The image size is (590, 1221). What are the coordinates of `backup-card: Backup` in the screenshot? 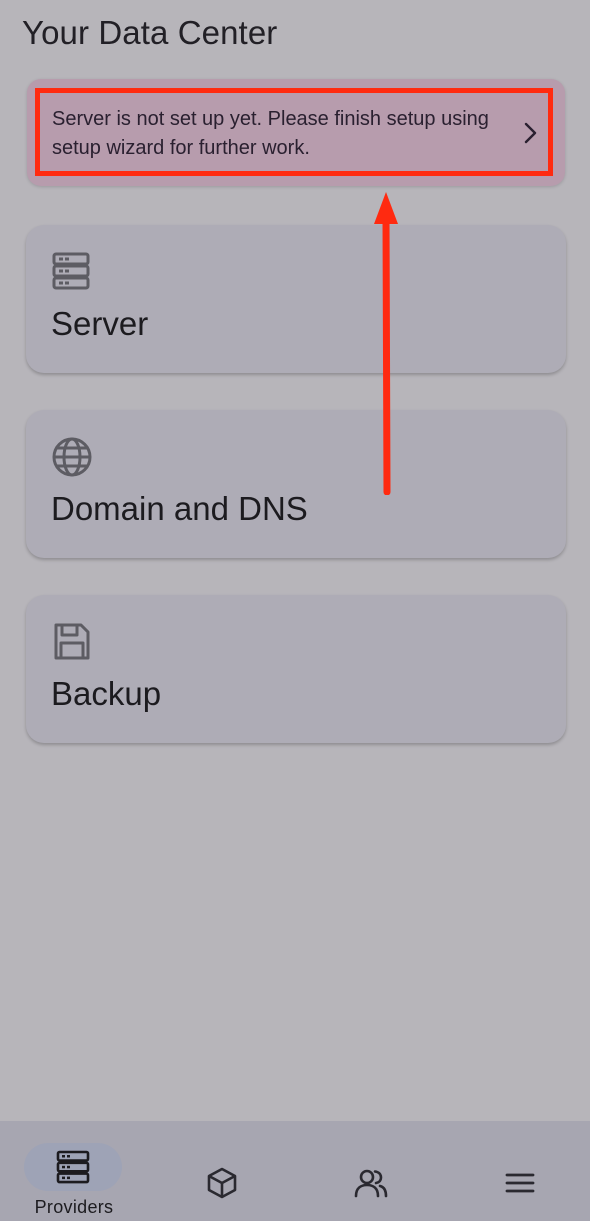 It's located at (296, 669).